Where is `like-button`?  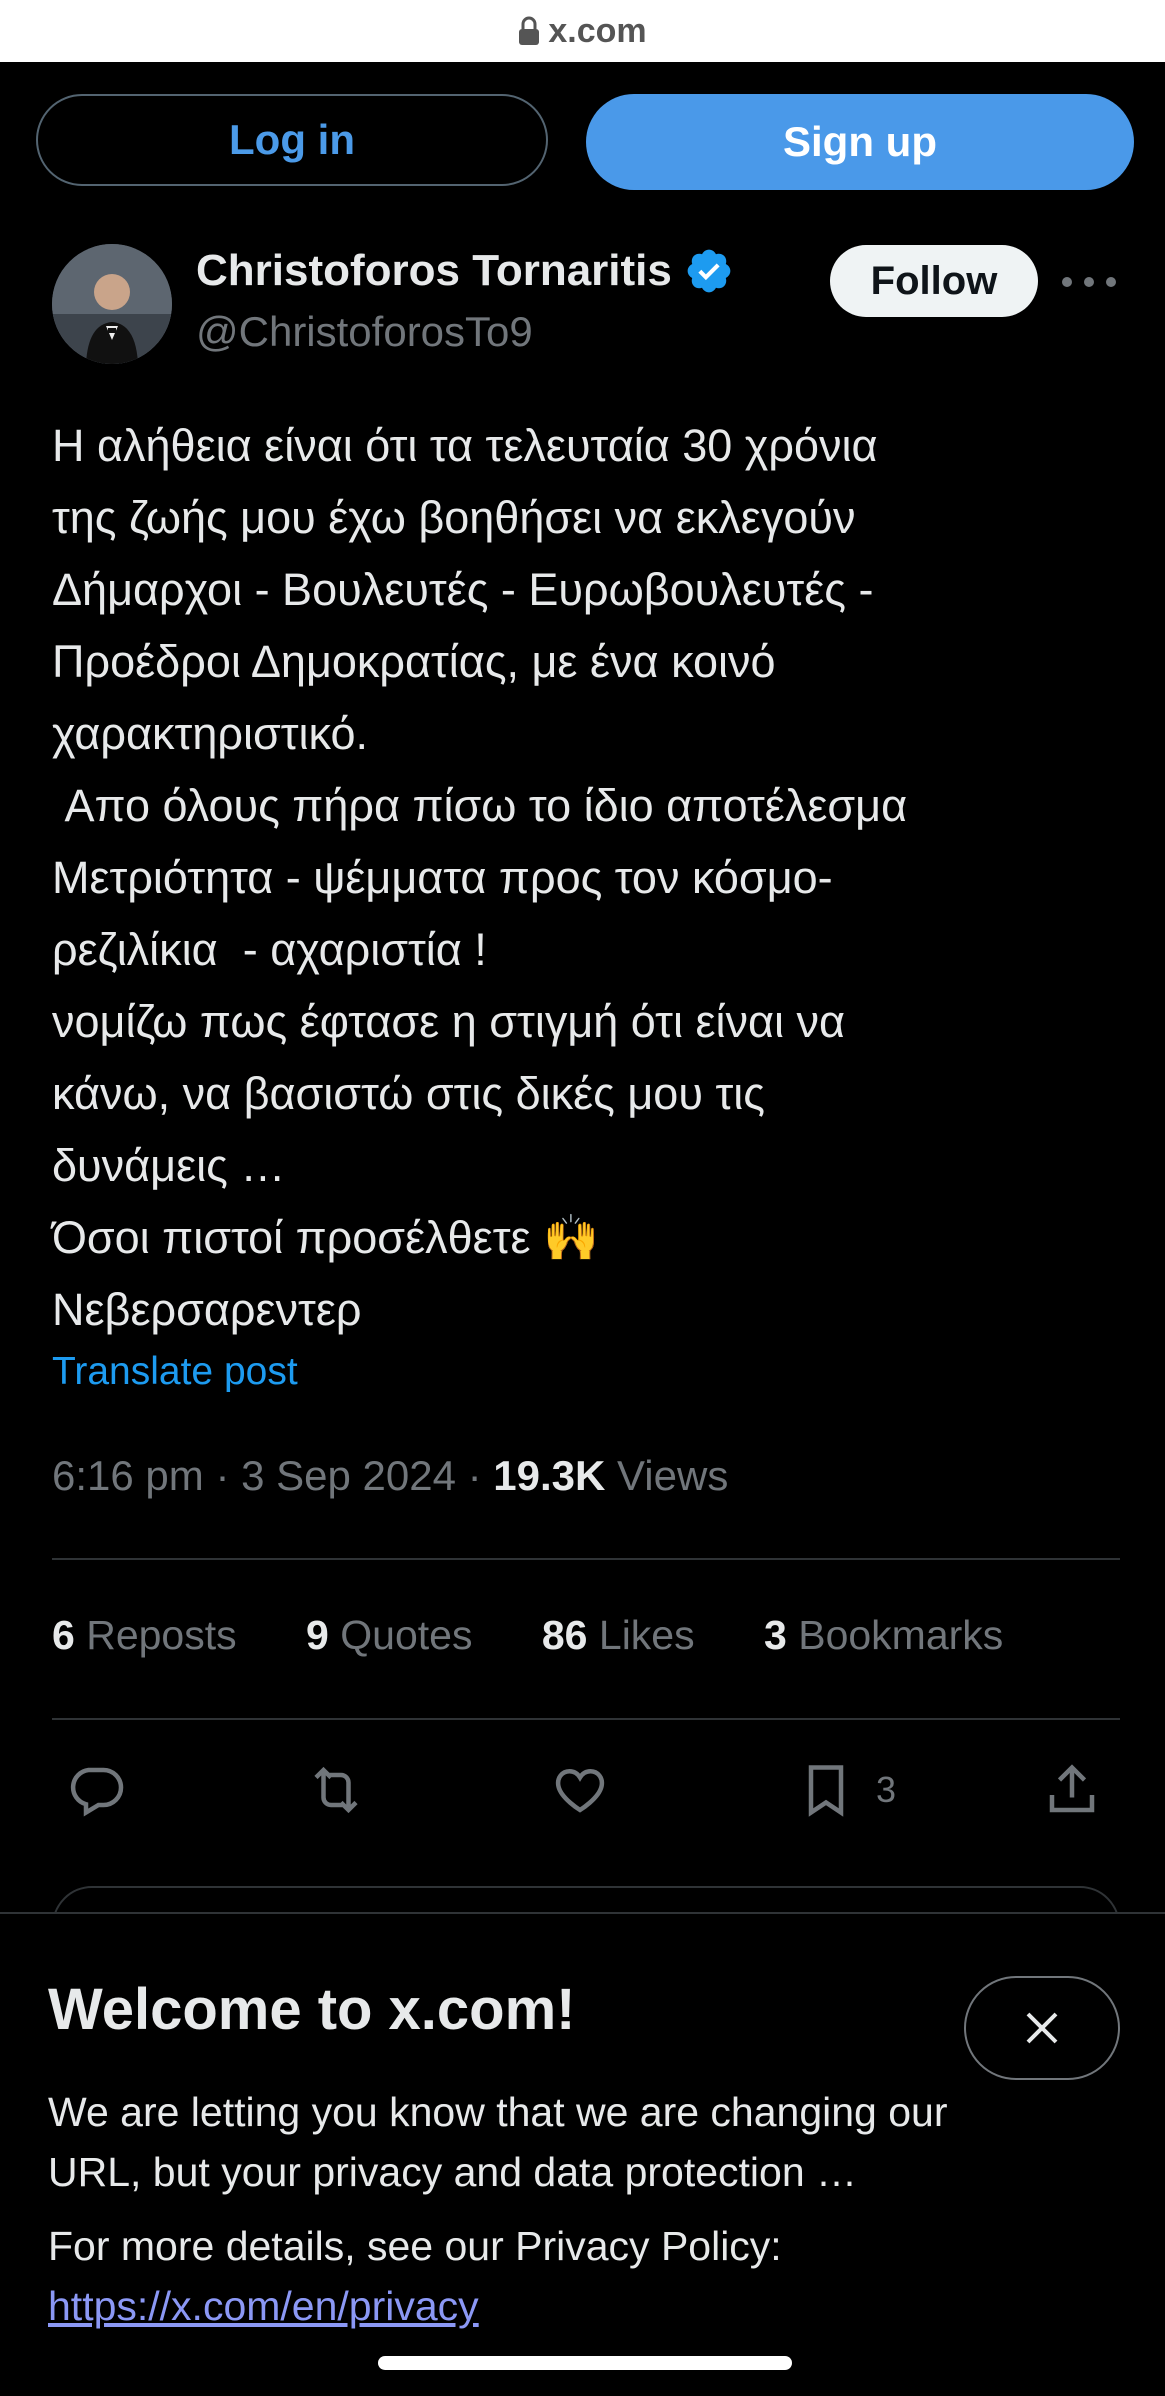 like-button is located at coordinates (580, 1790).